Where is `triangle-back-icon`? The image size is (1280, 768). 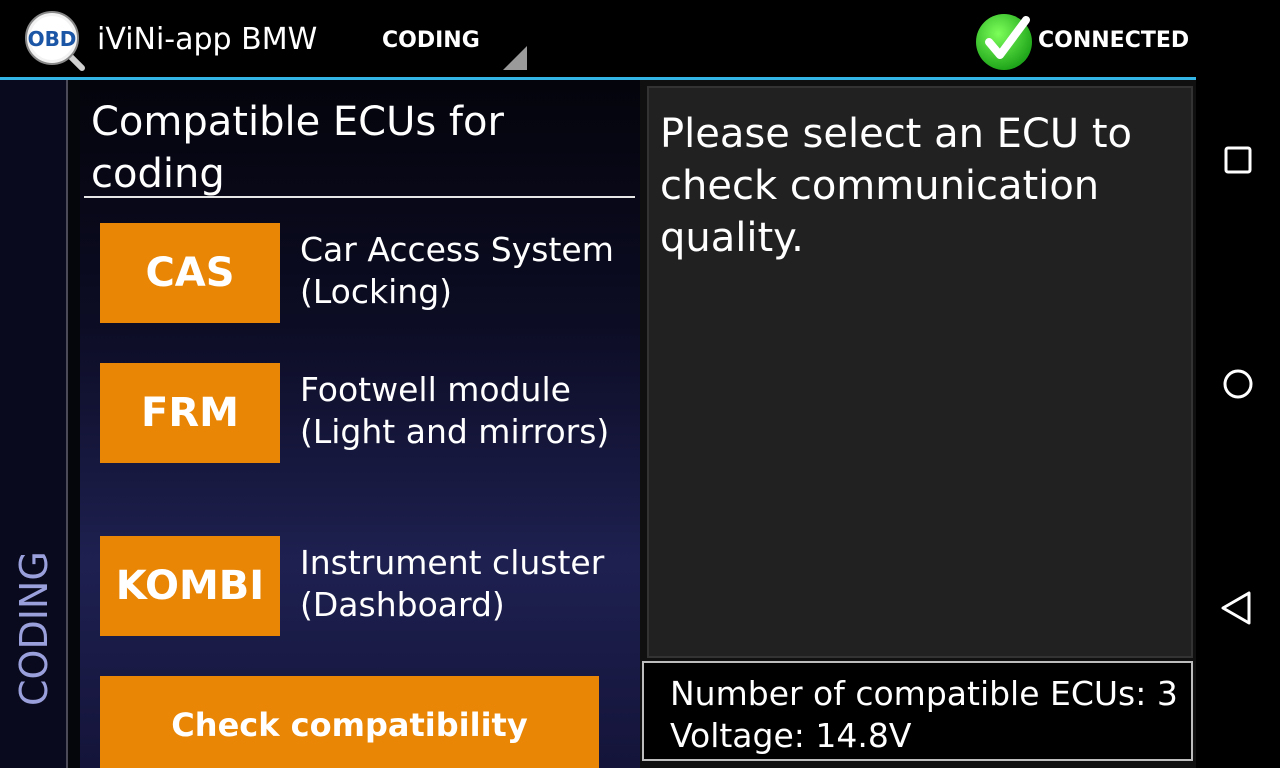
triangle-back-icon is located at coordinates (1238, 608).